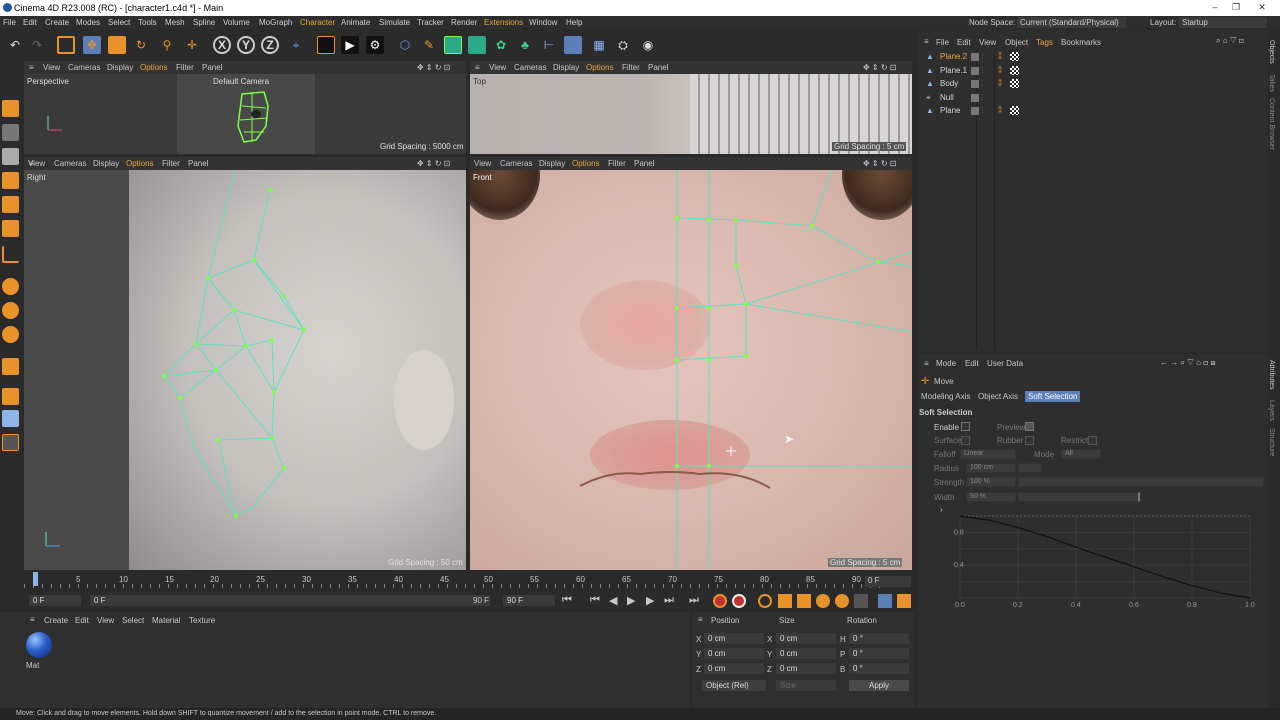  Describe the element at coordinates (9, 22) in the screenshot. I see `menu-file: File` at that location.